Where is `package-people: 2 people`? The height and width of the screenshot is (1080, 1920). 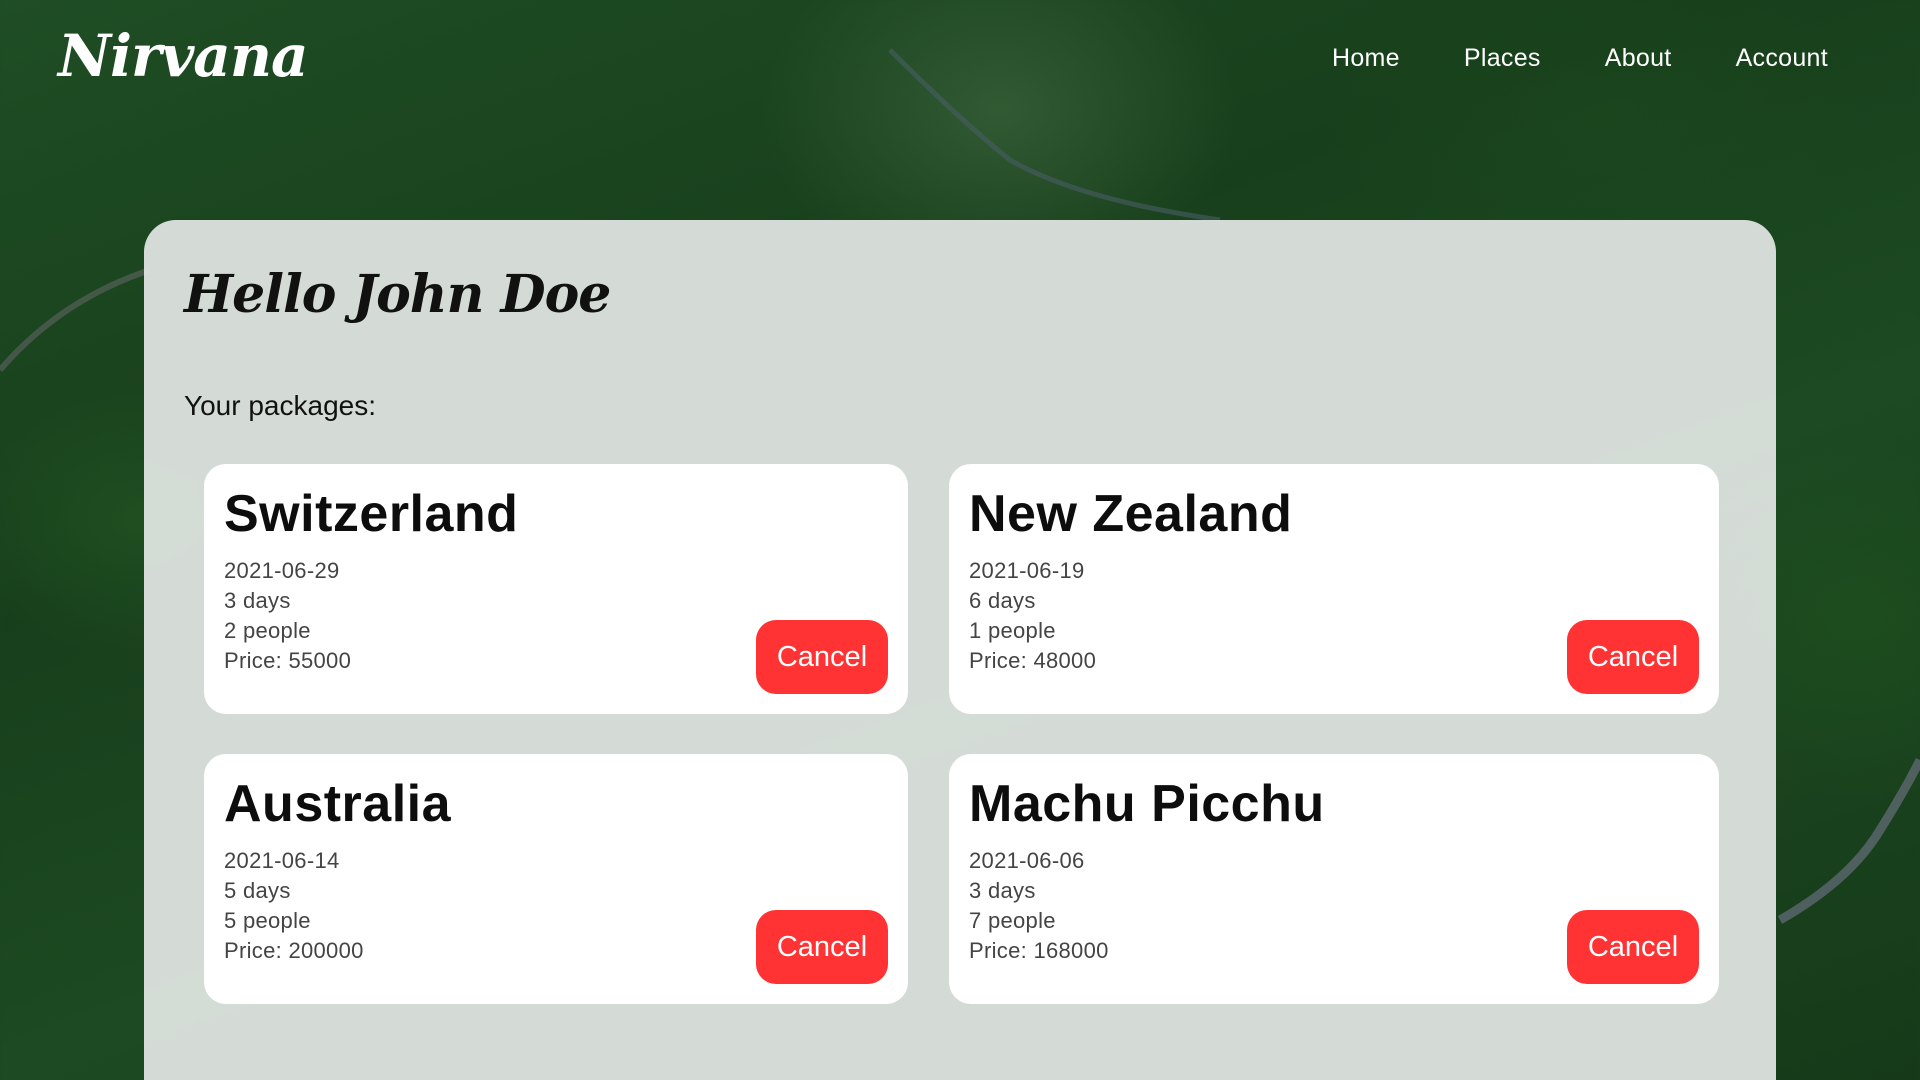
package-people: 2 people is located at coordinates (267, 630).